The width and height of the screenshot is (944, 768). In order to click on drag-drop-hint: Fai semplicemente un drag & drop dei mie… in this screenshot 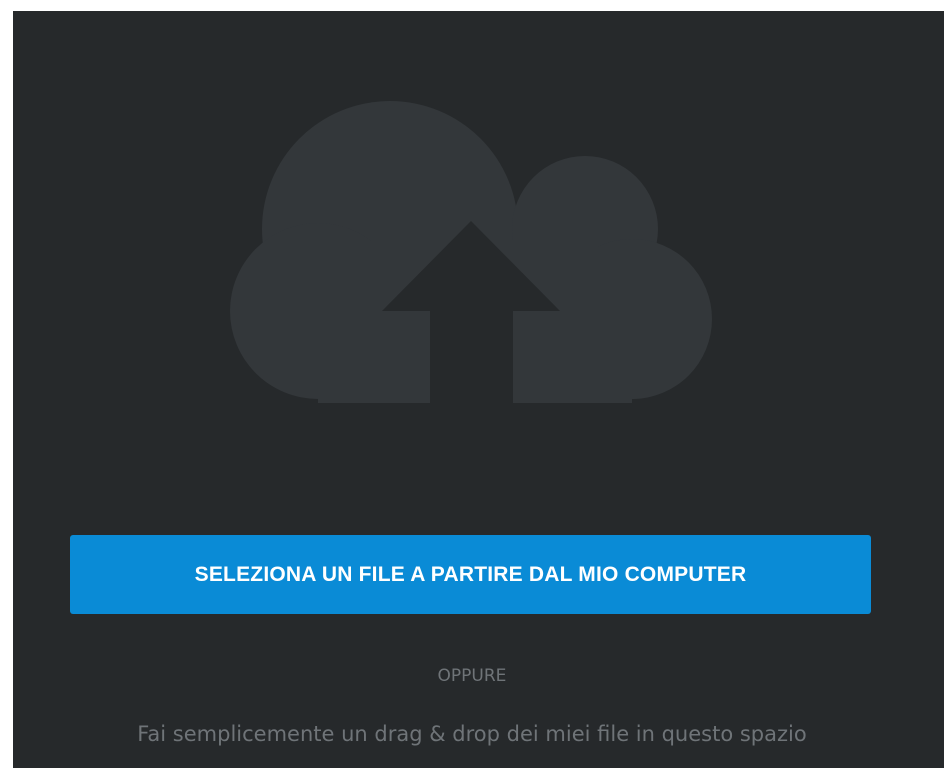, I will do `click(472, 734)`.